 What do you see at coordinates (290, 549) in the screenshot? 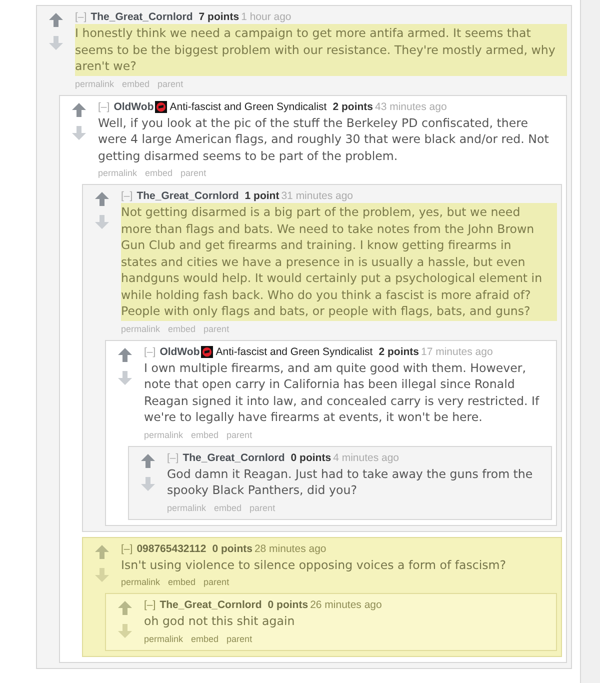
I see `timestamp: 28 minutes ago` at bounding box center [290, 549].